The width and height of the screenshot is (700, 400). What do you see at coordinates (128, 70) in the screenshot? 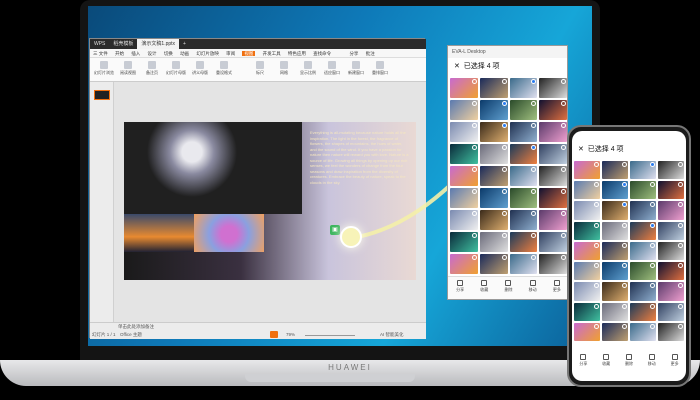
I see `reading-view-button: 阅读视图` at bounding box center [128, 70].